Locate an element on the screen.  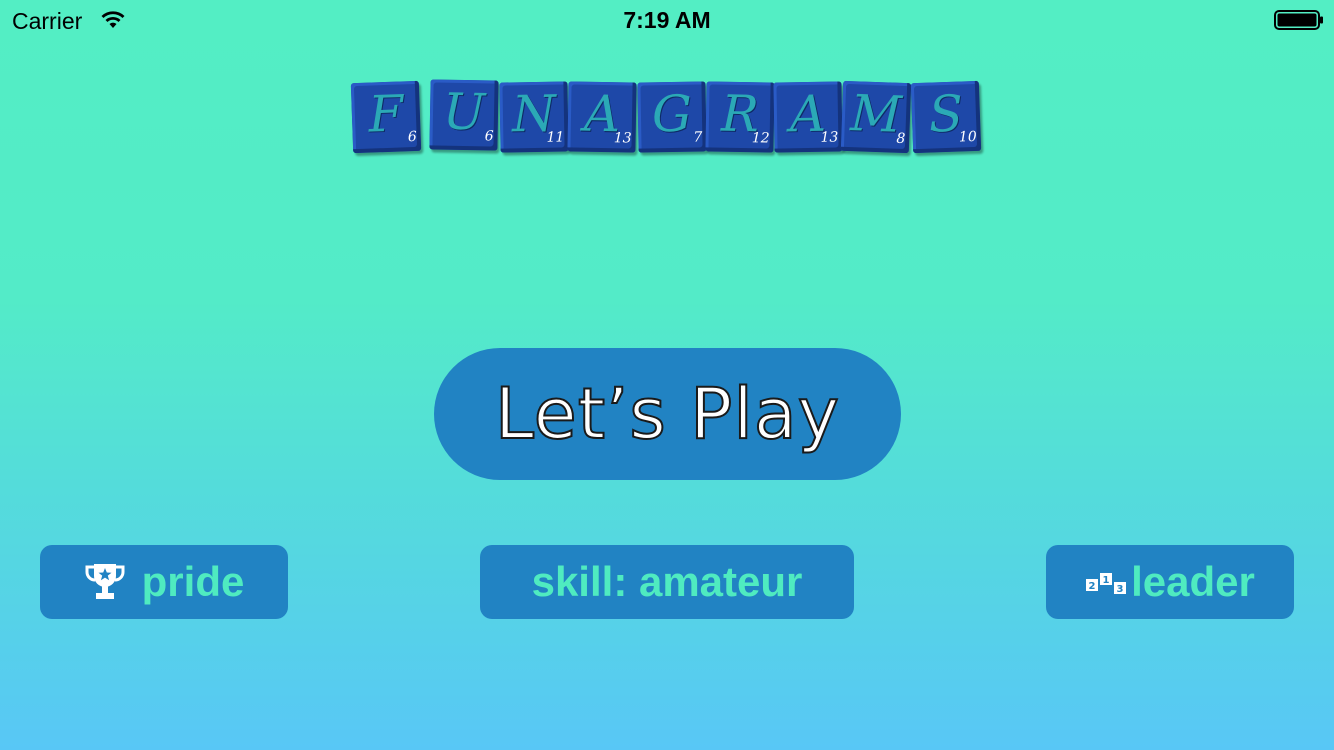
svg-text: 2 is located at coordinates (1092, 586).